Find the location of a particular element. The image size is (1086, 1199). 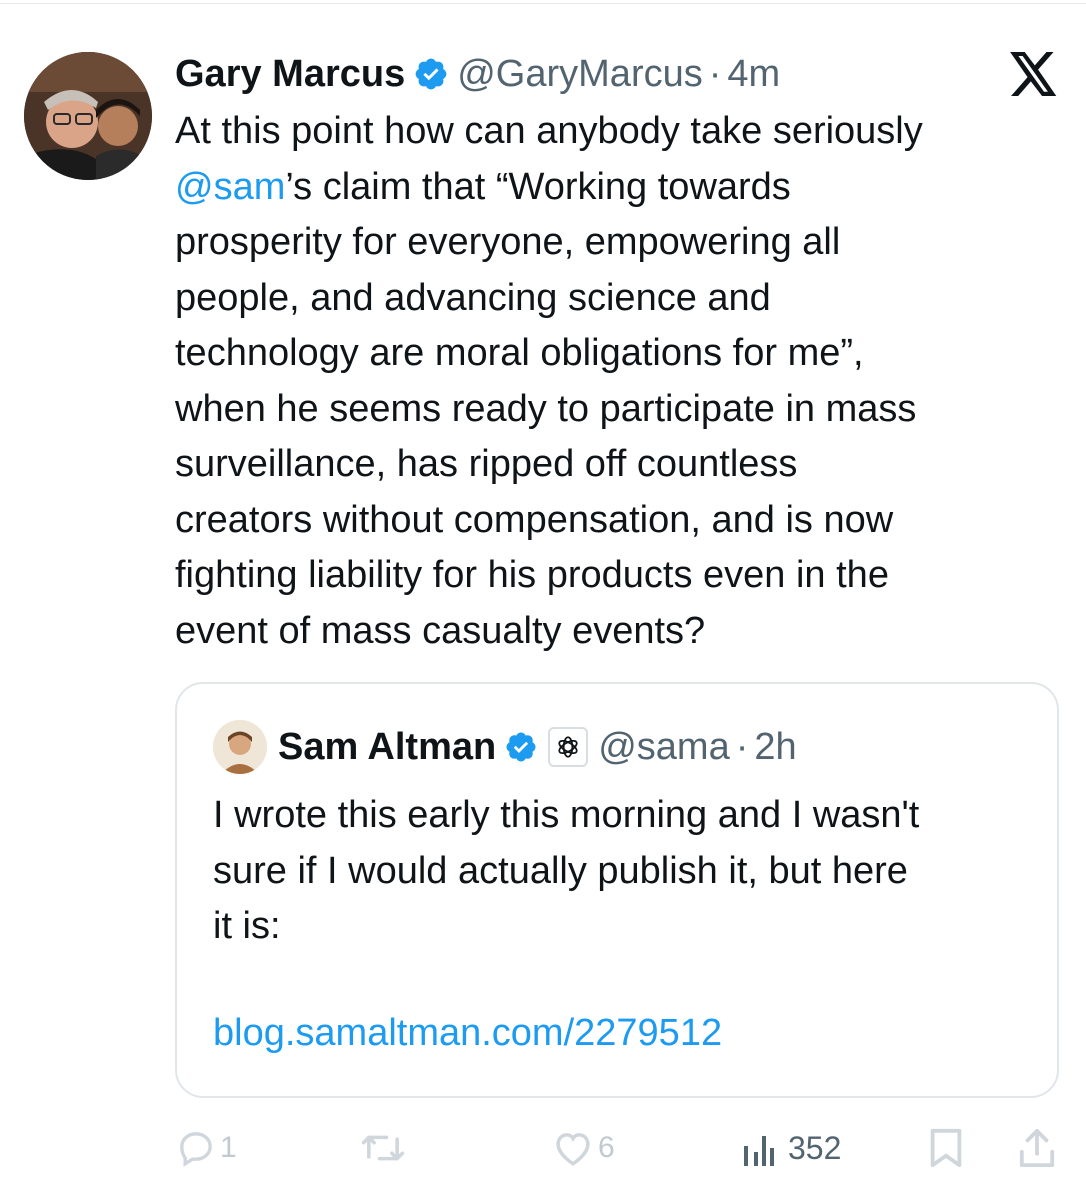

tweet-text-line: people, and advancing science and is located at coordinates (473, 297).